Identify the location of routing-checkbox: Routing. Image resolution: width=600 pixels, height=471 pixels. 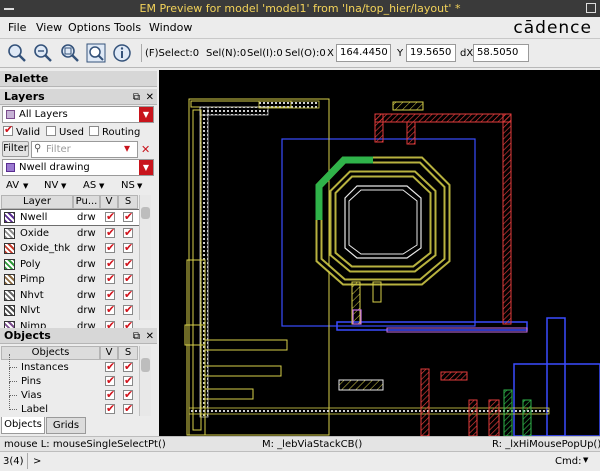
(114, 132).